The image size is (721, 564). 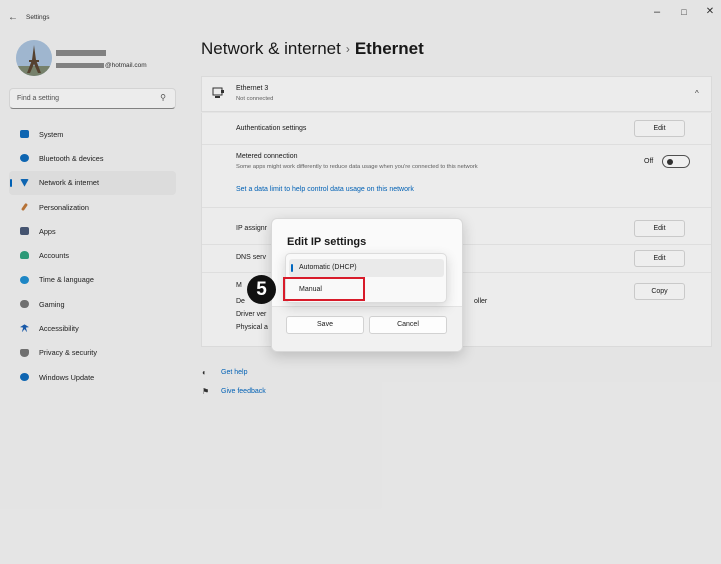 I want to click on option-automatic-dhcp: Automatic (DHCP), so click(x=366, y=268).